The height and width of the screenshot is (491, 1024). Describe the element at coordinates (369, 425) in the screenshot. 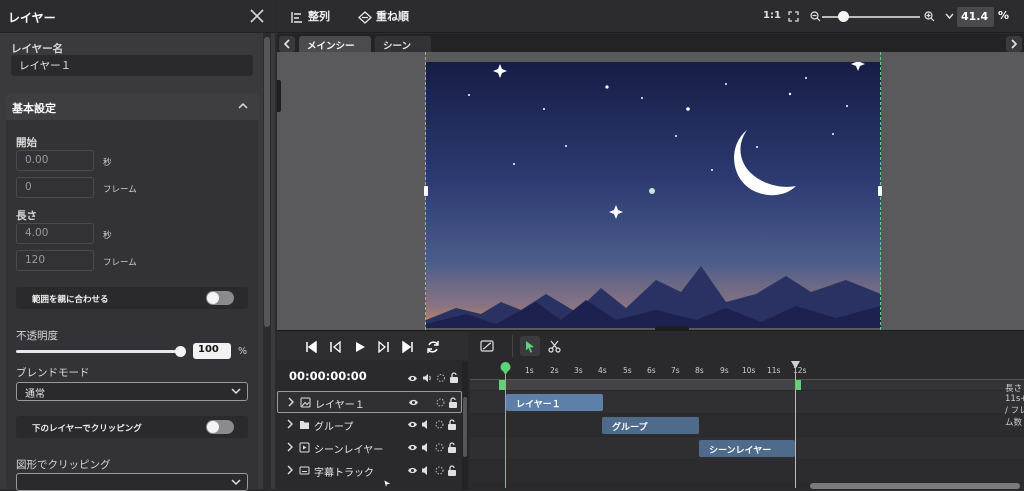

I see `track-row-group: グループ` at that location.